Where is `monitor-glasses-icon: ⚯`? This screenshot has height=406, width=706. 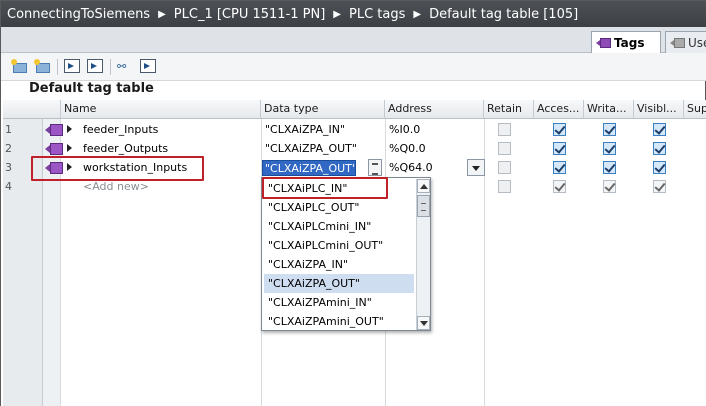 monitor-glasses-icon: ⚯ is located at coordinates (122, 66).